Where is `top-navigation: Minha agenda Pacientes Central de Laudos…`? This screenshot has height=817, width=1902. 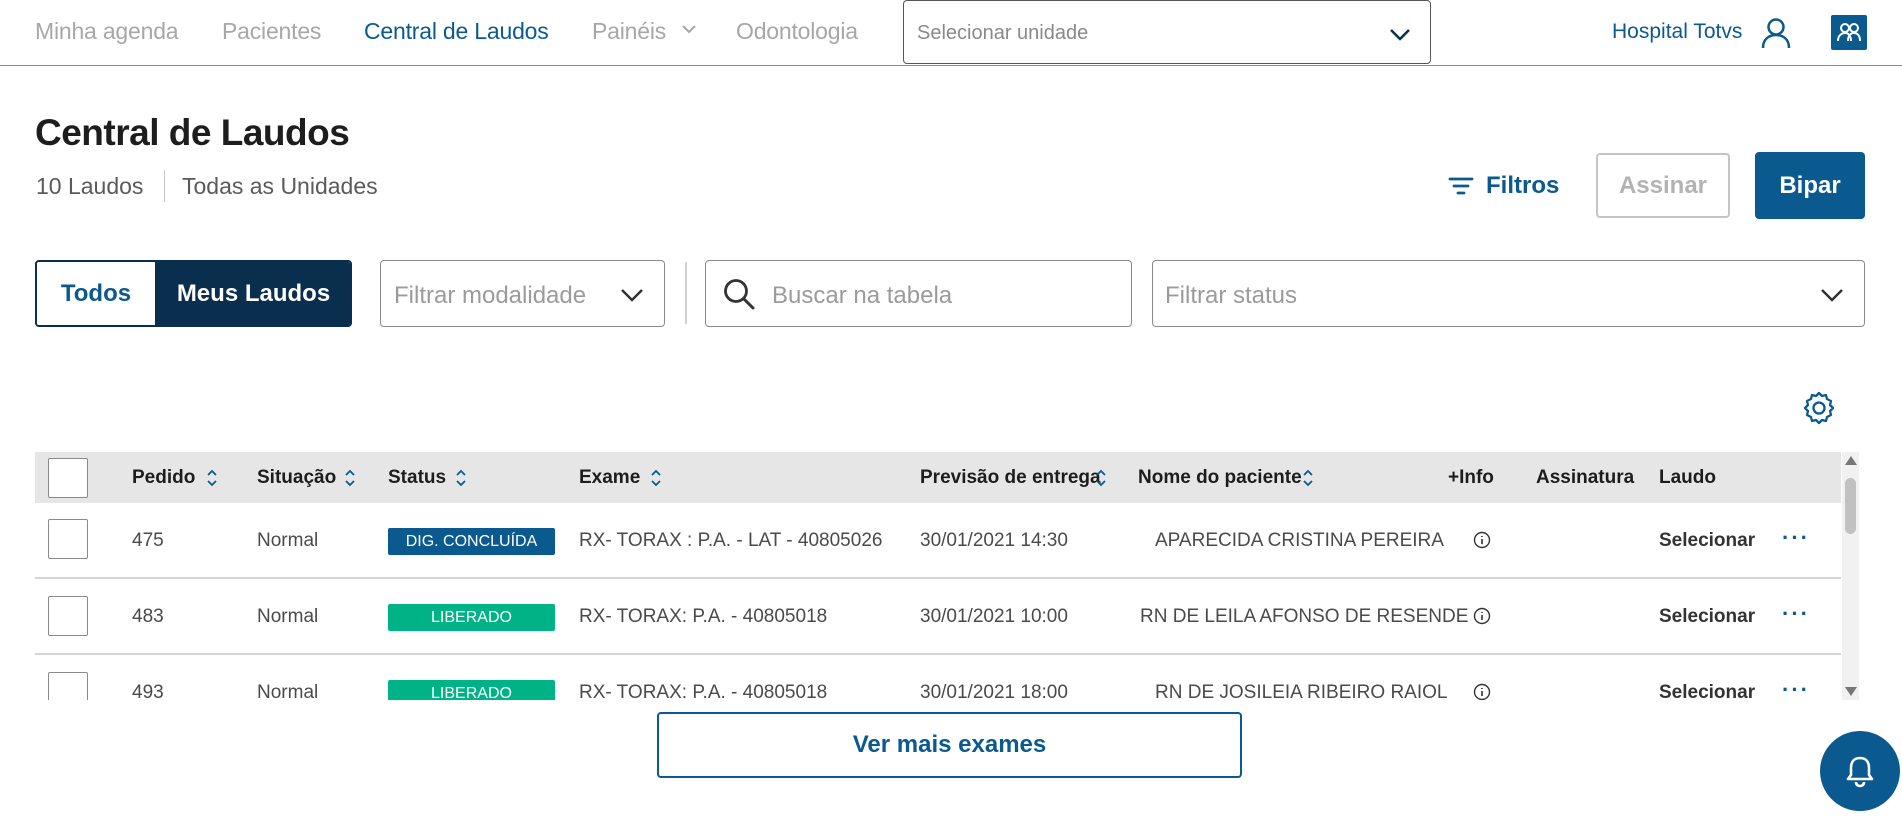 top-navigation: Minha agenda Pacientes Central de Laudos… is located at coordinates (951, 33).